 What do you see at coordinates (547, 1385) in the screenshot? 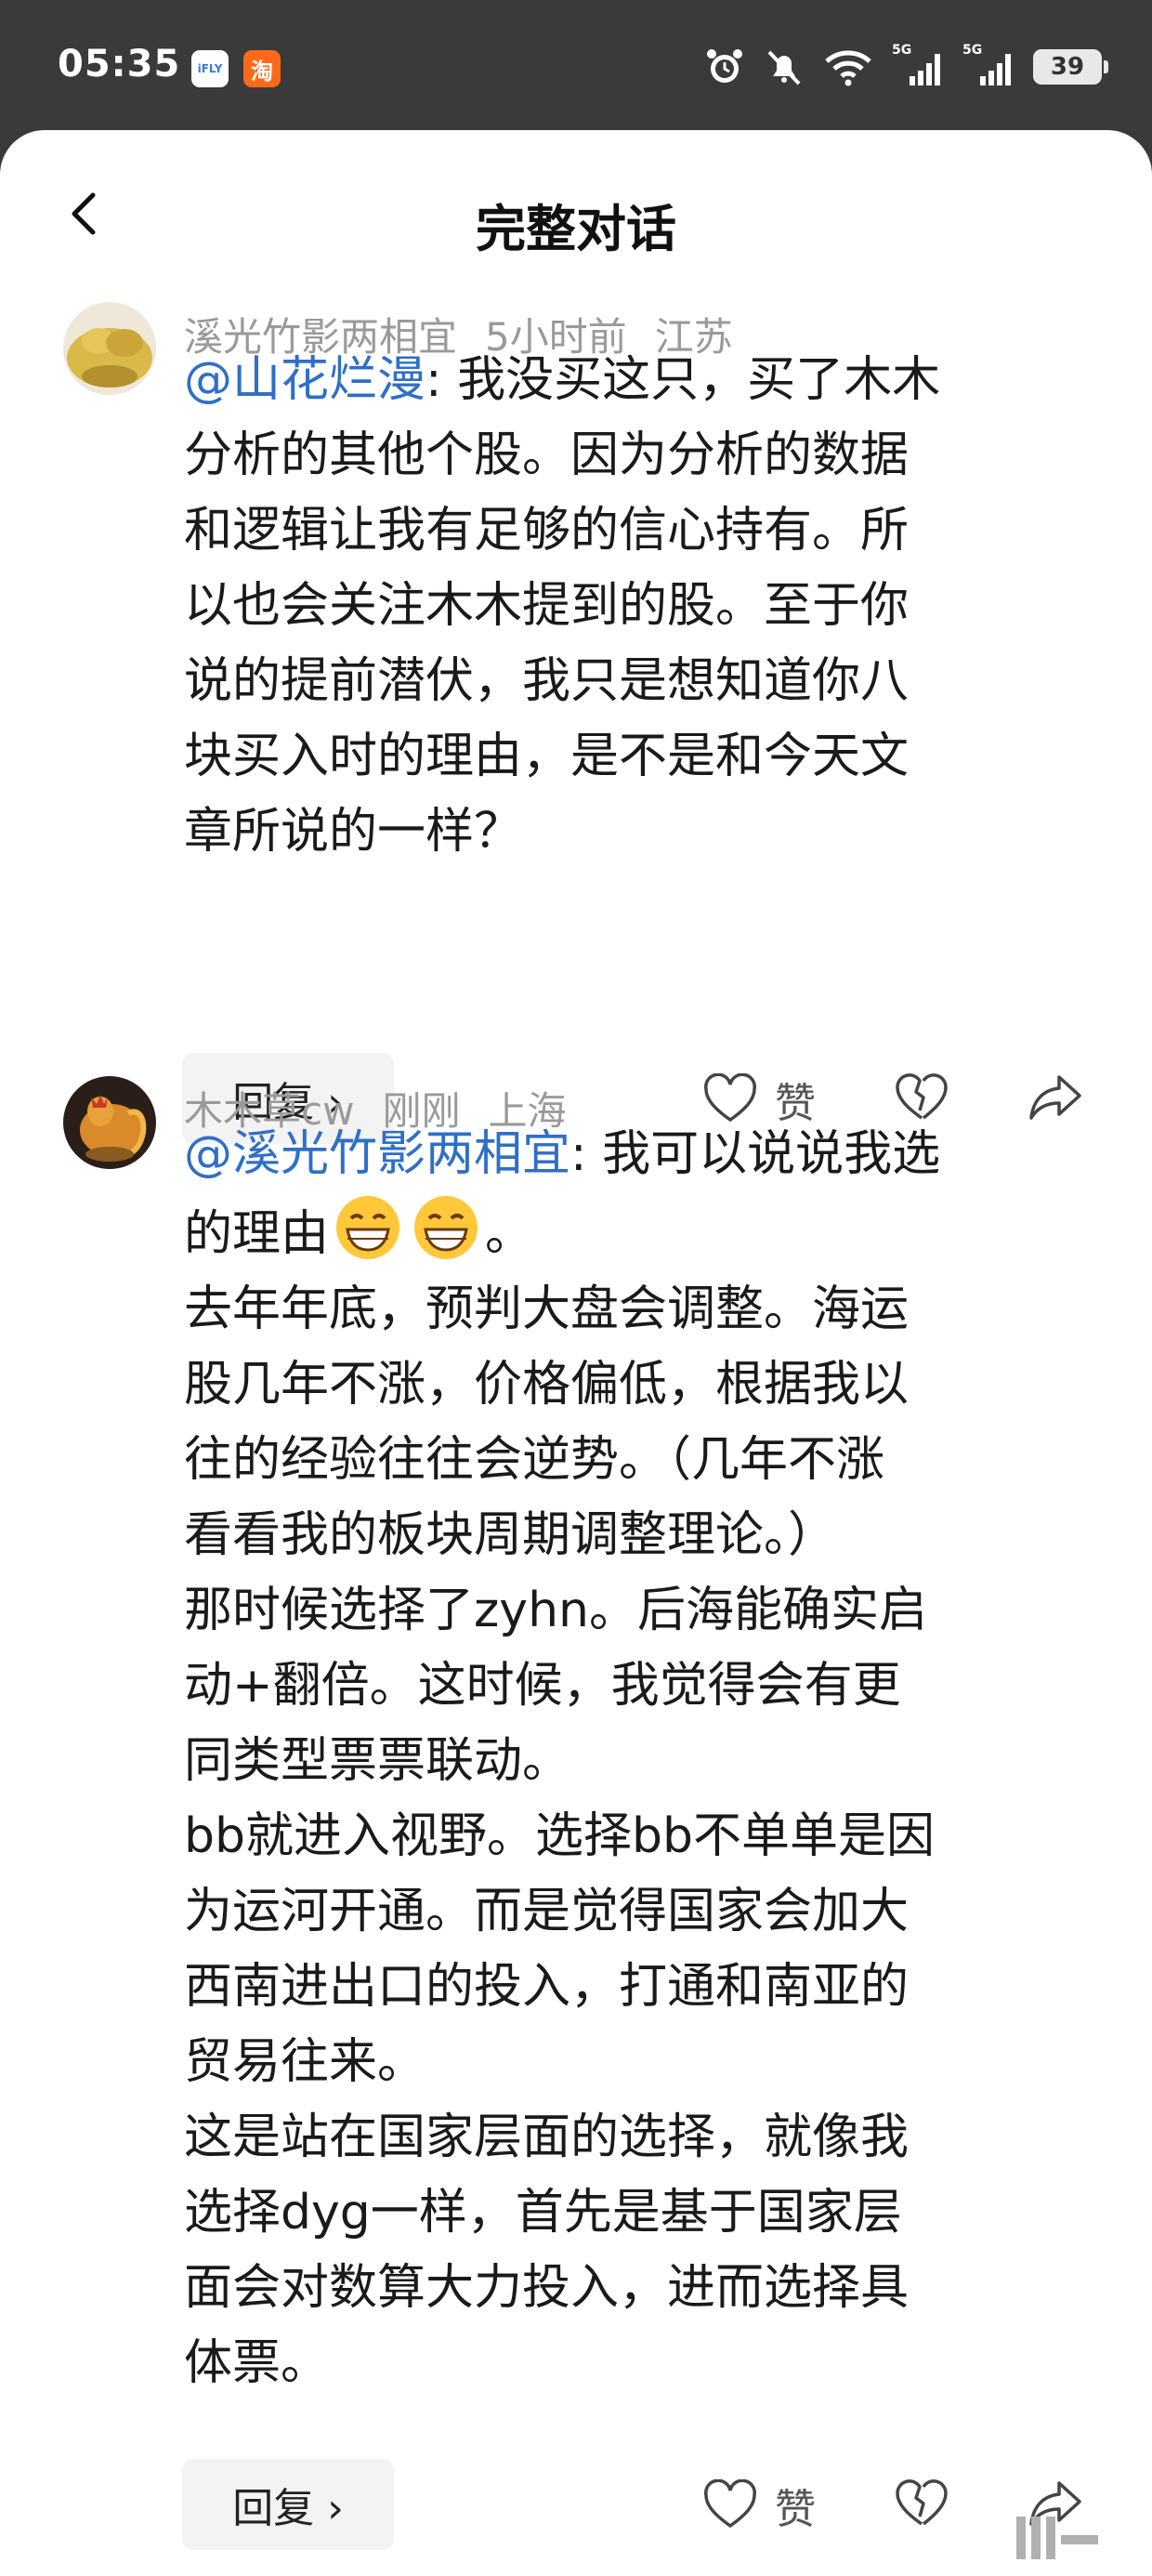
I see `text-line: 股几年不涨，价格偏低，根据我以` at bounding box center [547, 1385].